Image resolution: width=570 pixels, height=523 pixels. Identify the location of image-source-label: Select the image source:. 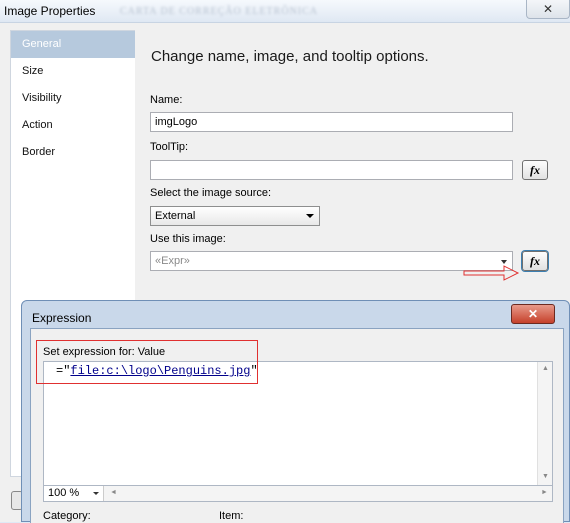
(211, 193).